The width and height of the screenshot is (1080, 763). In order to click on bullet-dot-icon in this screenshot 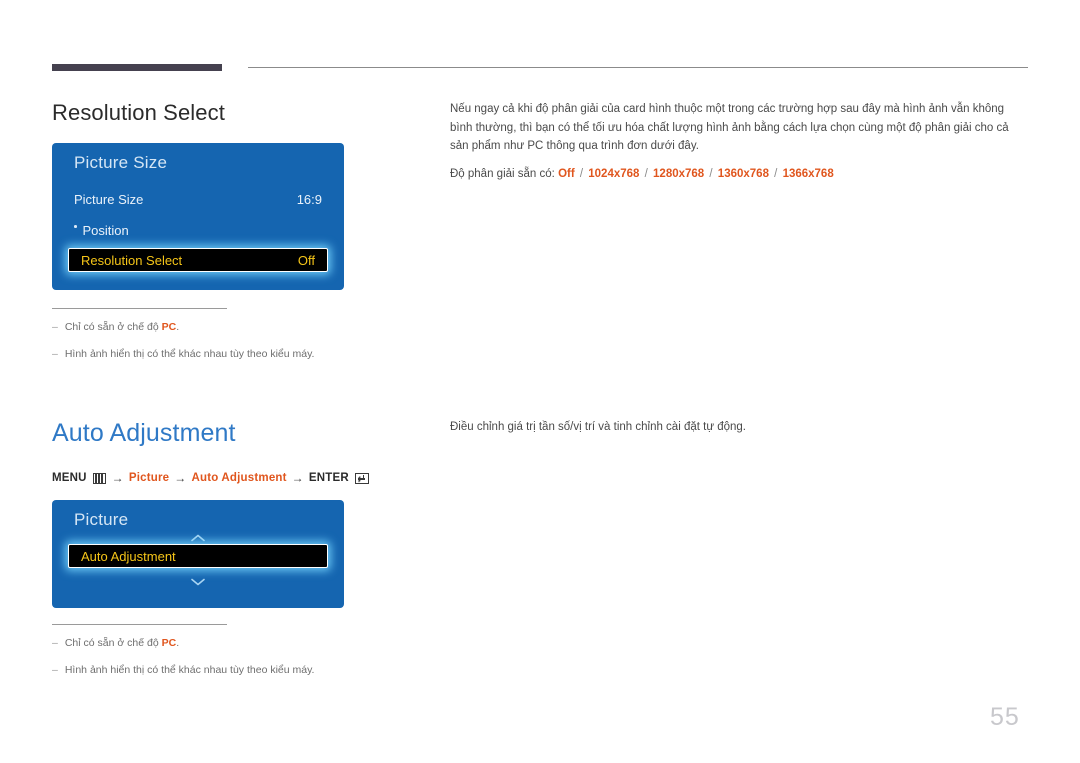, I will do `click(75, 226)`.